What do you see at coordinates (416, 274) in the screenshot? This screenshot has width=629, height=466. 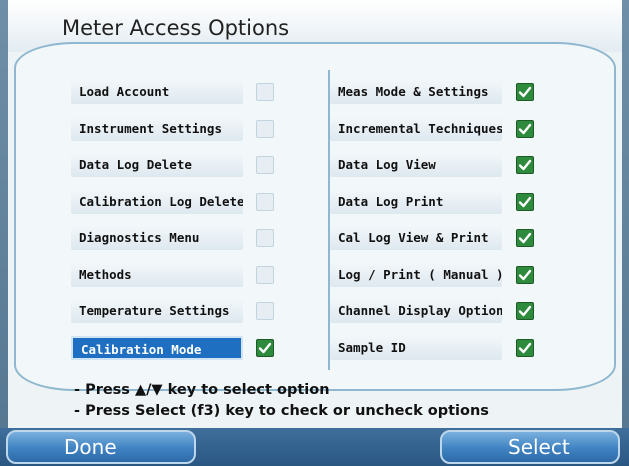 I see `right-option-label: Log / Print ( Manual )` at bounding box center [416, 274].